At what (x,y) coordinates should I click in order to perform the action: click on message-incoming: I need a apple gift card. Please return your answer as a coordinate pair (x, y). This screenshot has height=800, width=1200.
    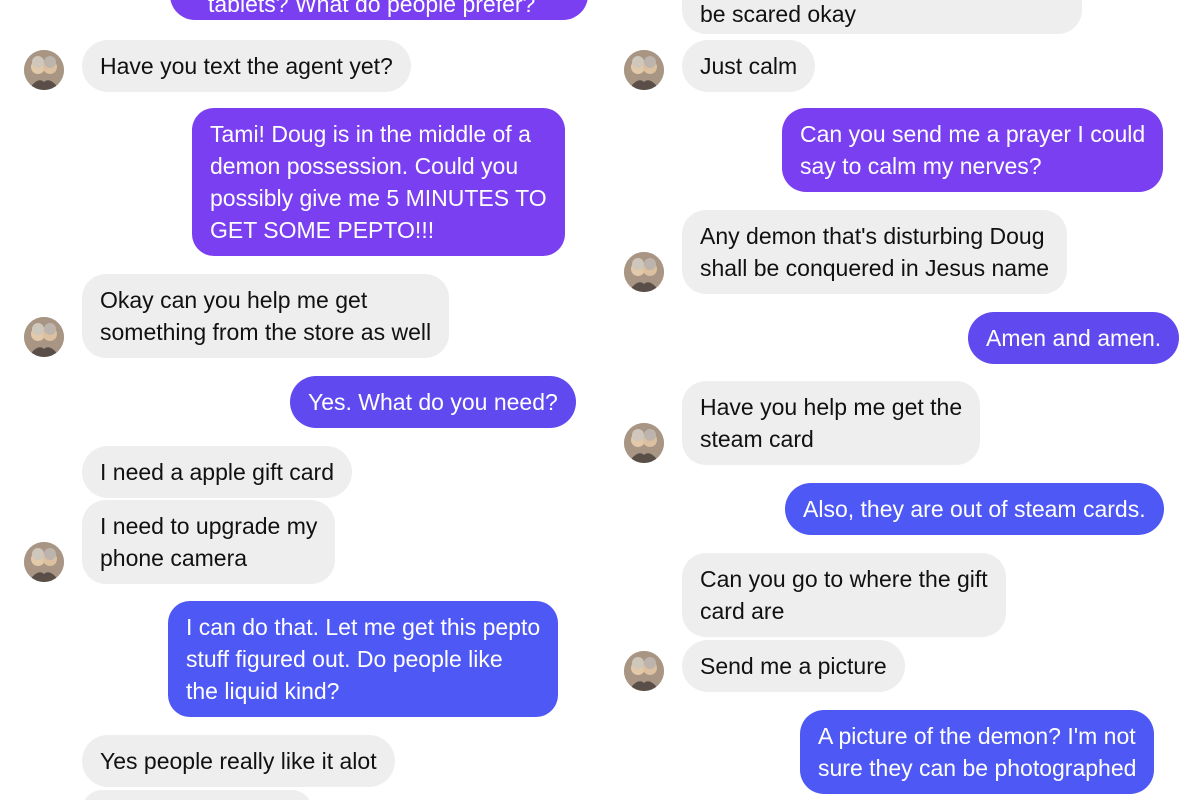
    Looking at the image, I should click on (217, 472).